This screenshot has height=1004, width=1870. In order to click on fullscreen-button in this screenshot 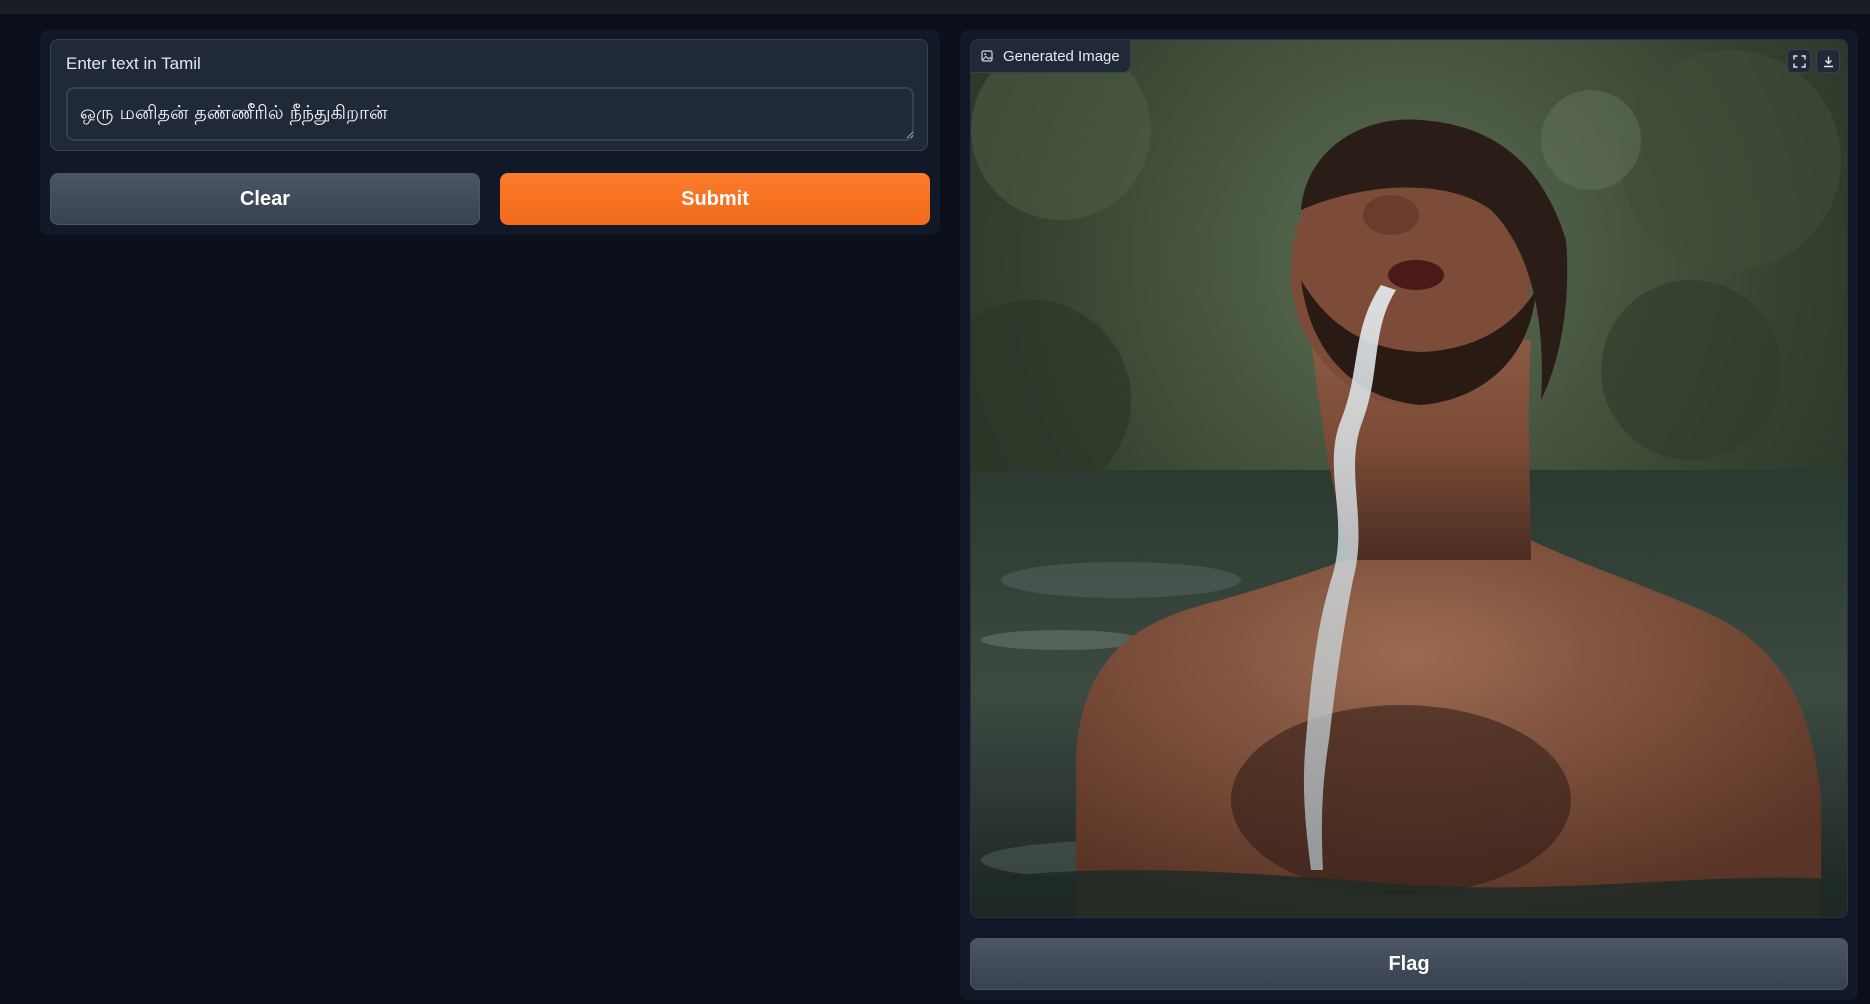, I will do `click(1799, 61)`.